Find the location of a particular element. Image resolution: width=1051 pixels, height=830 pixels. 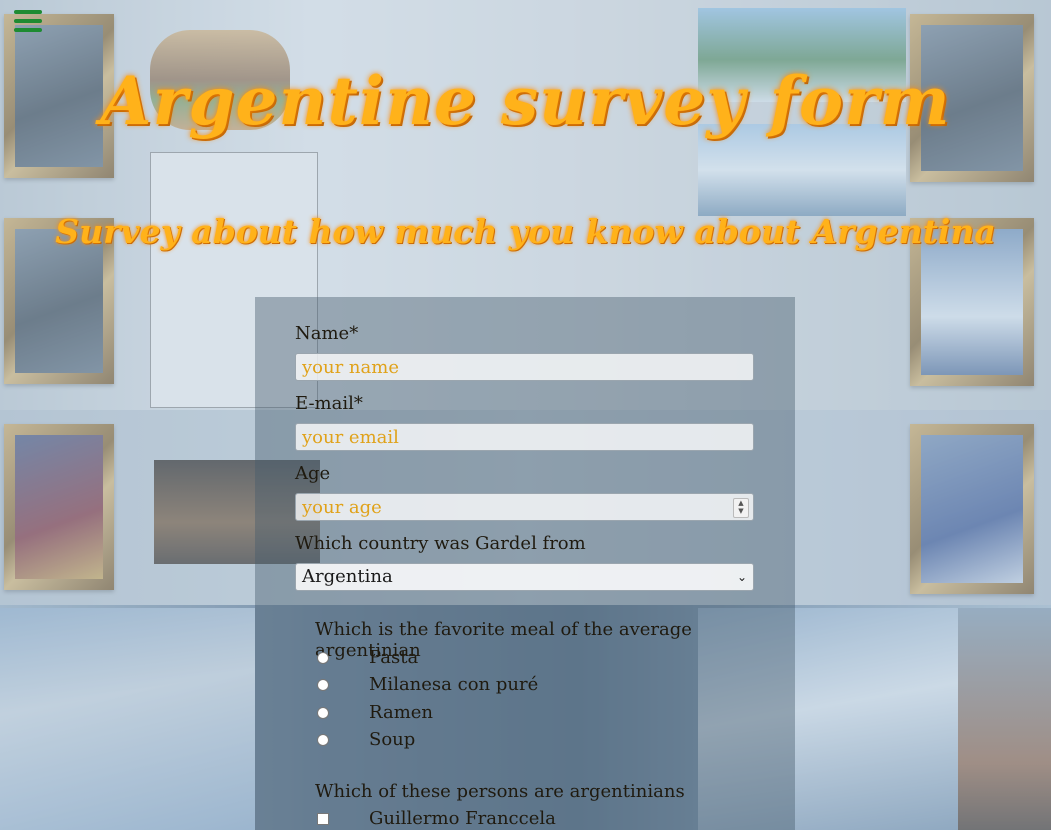

meal-option-label: Soup is located at coordinates (392, 739).